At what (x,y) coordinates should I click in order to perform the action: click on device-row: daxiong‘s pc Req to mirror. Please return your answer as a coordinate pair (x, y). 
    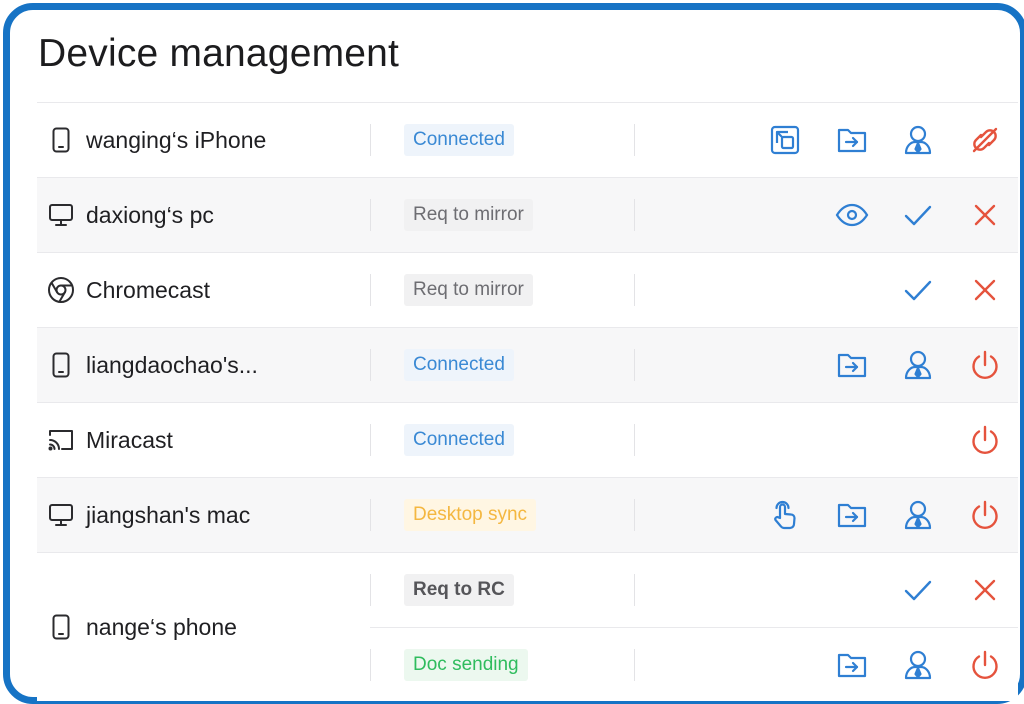
    Looking at the image, I should click on (527, 215).